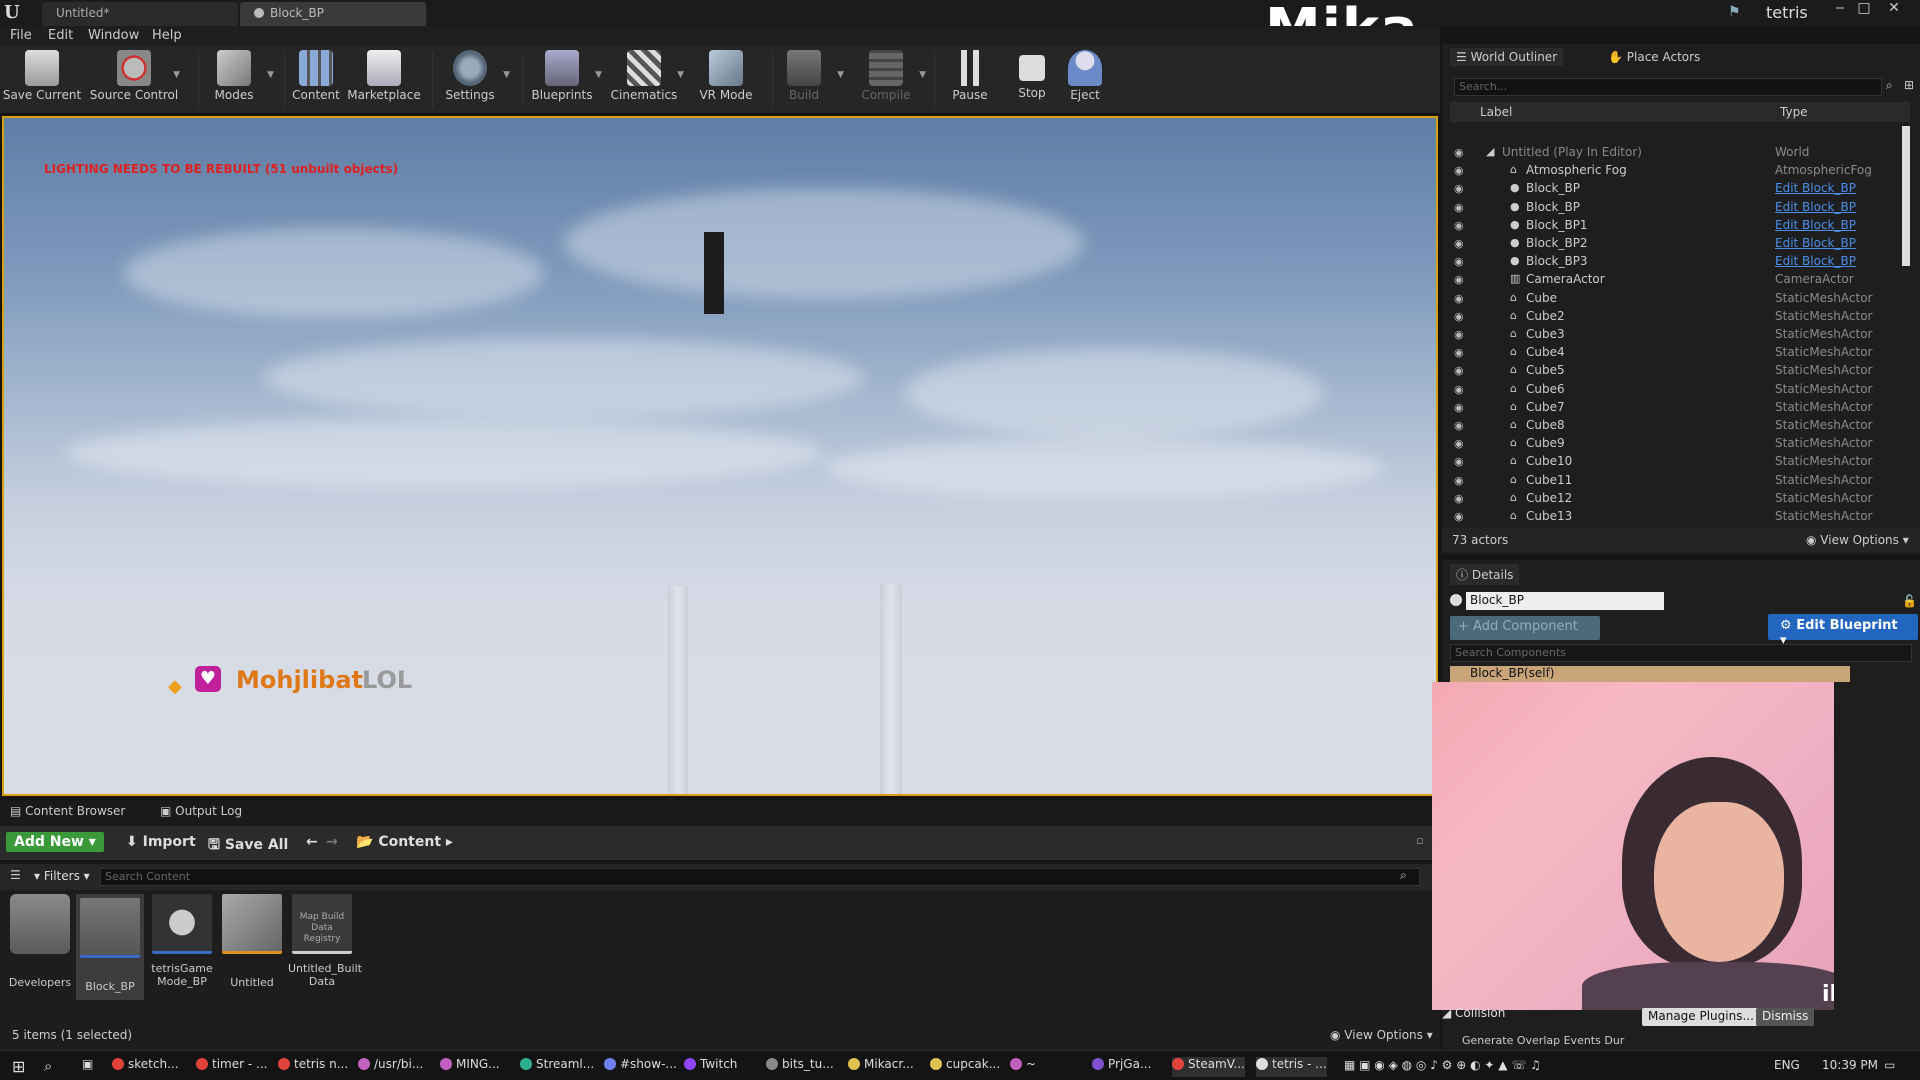 This screenshot has width=1920, height=1080. I want to click on build-button: Build ▼, so click(804, 80).